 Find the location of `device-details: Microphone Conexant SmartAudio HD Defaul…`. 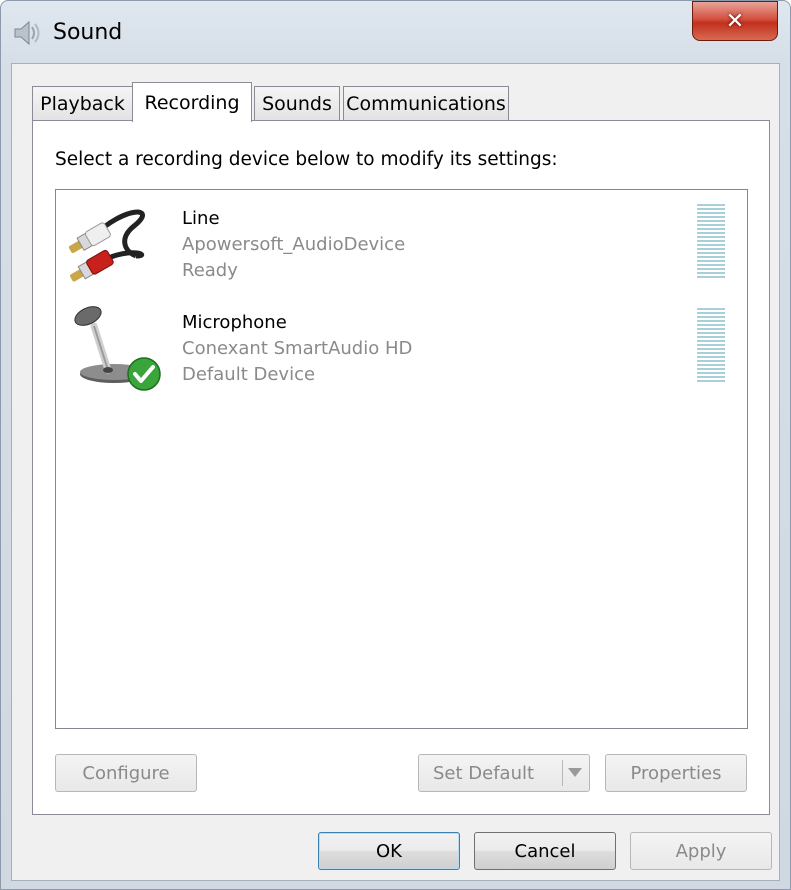

device-details: Microphone Conexant SmartAudio HD Defaul… is located at coordinates (297, 349).